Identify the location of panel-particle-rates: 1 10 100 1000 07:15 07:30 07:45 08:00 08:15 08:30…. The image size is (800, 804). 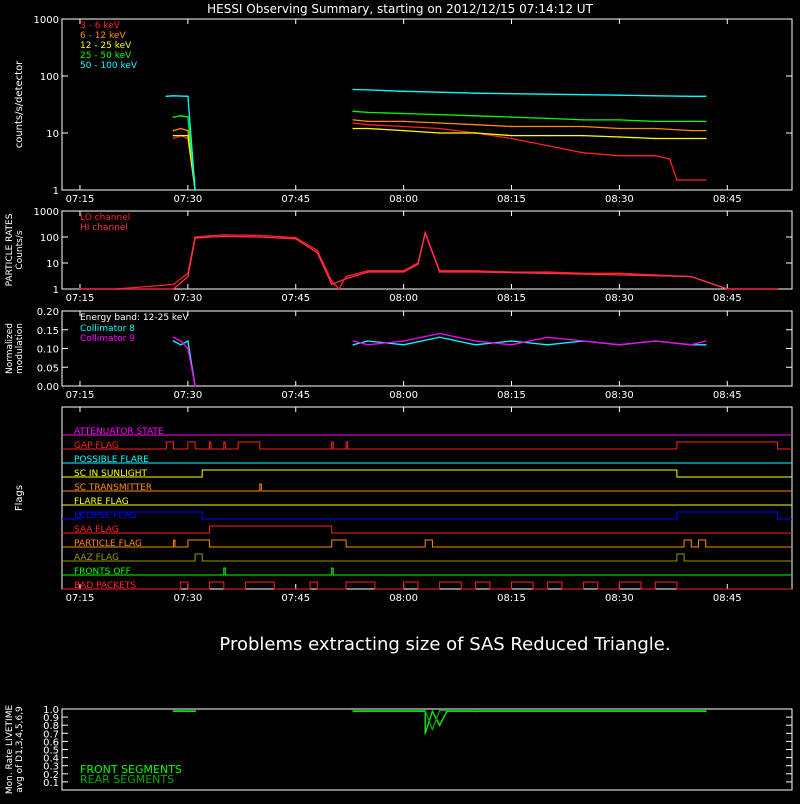
(399, 255).